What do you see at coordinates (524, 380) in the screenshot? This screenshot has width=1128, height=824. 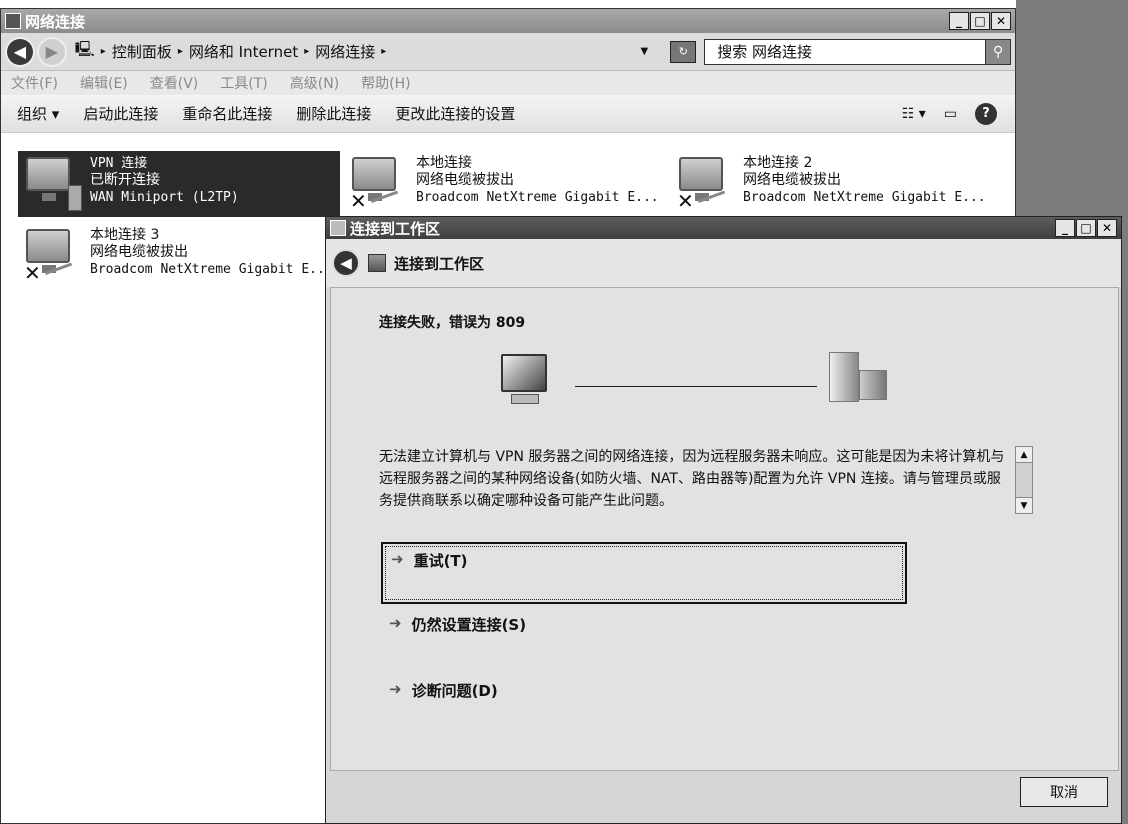 I see `computer-icon` at bounding box center [524, 380].